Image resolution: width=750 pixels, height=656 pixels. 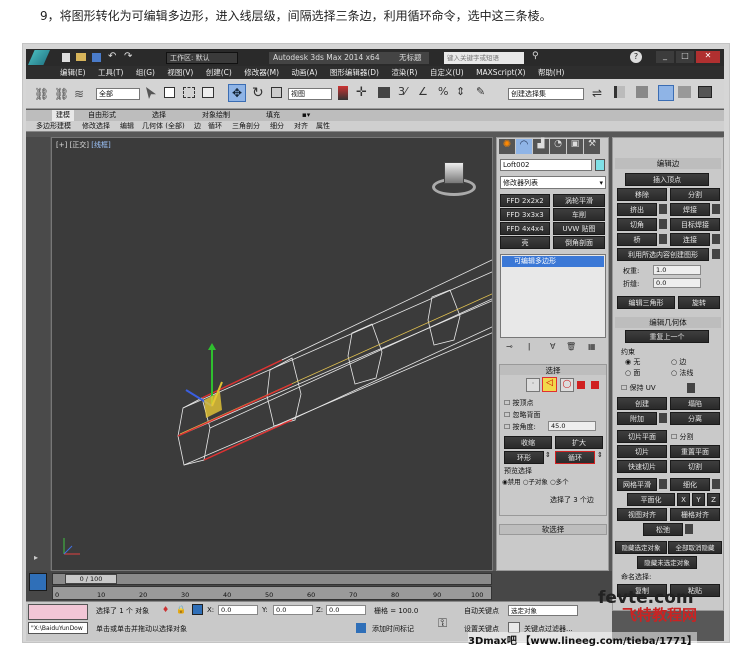 I want to click on cut-button: 切割, so click(x=695, y=466).